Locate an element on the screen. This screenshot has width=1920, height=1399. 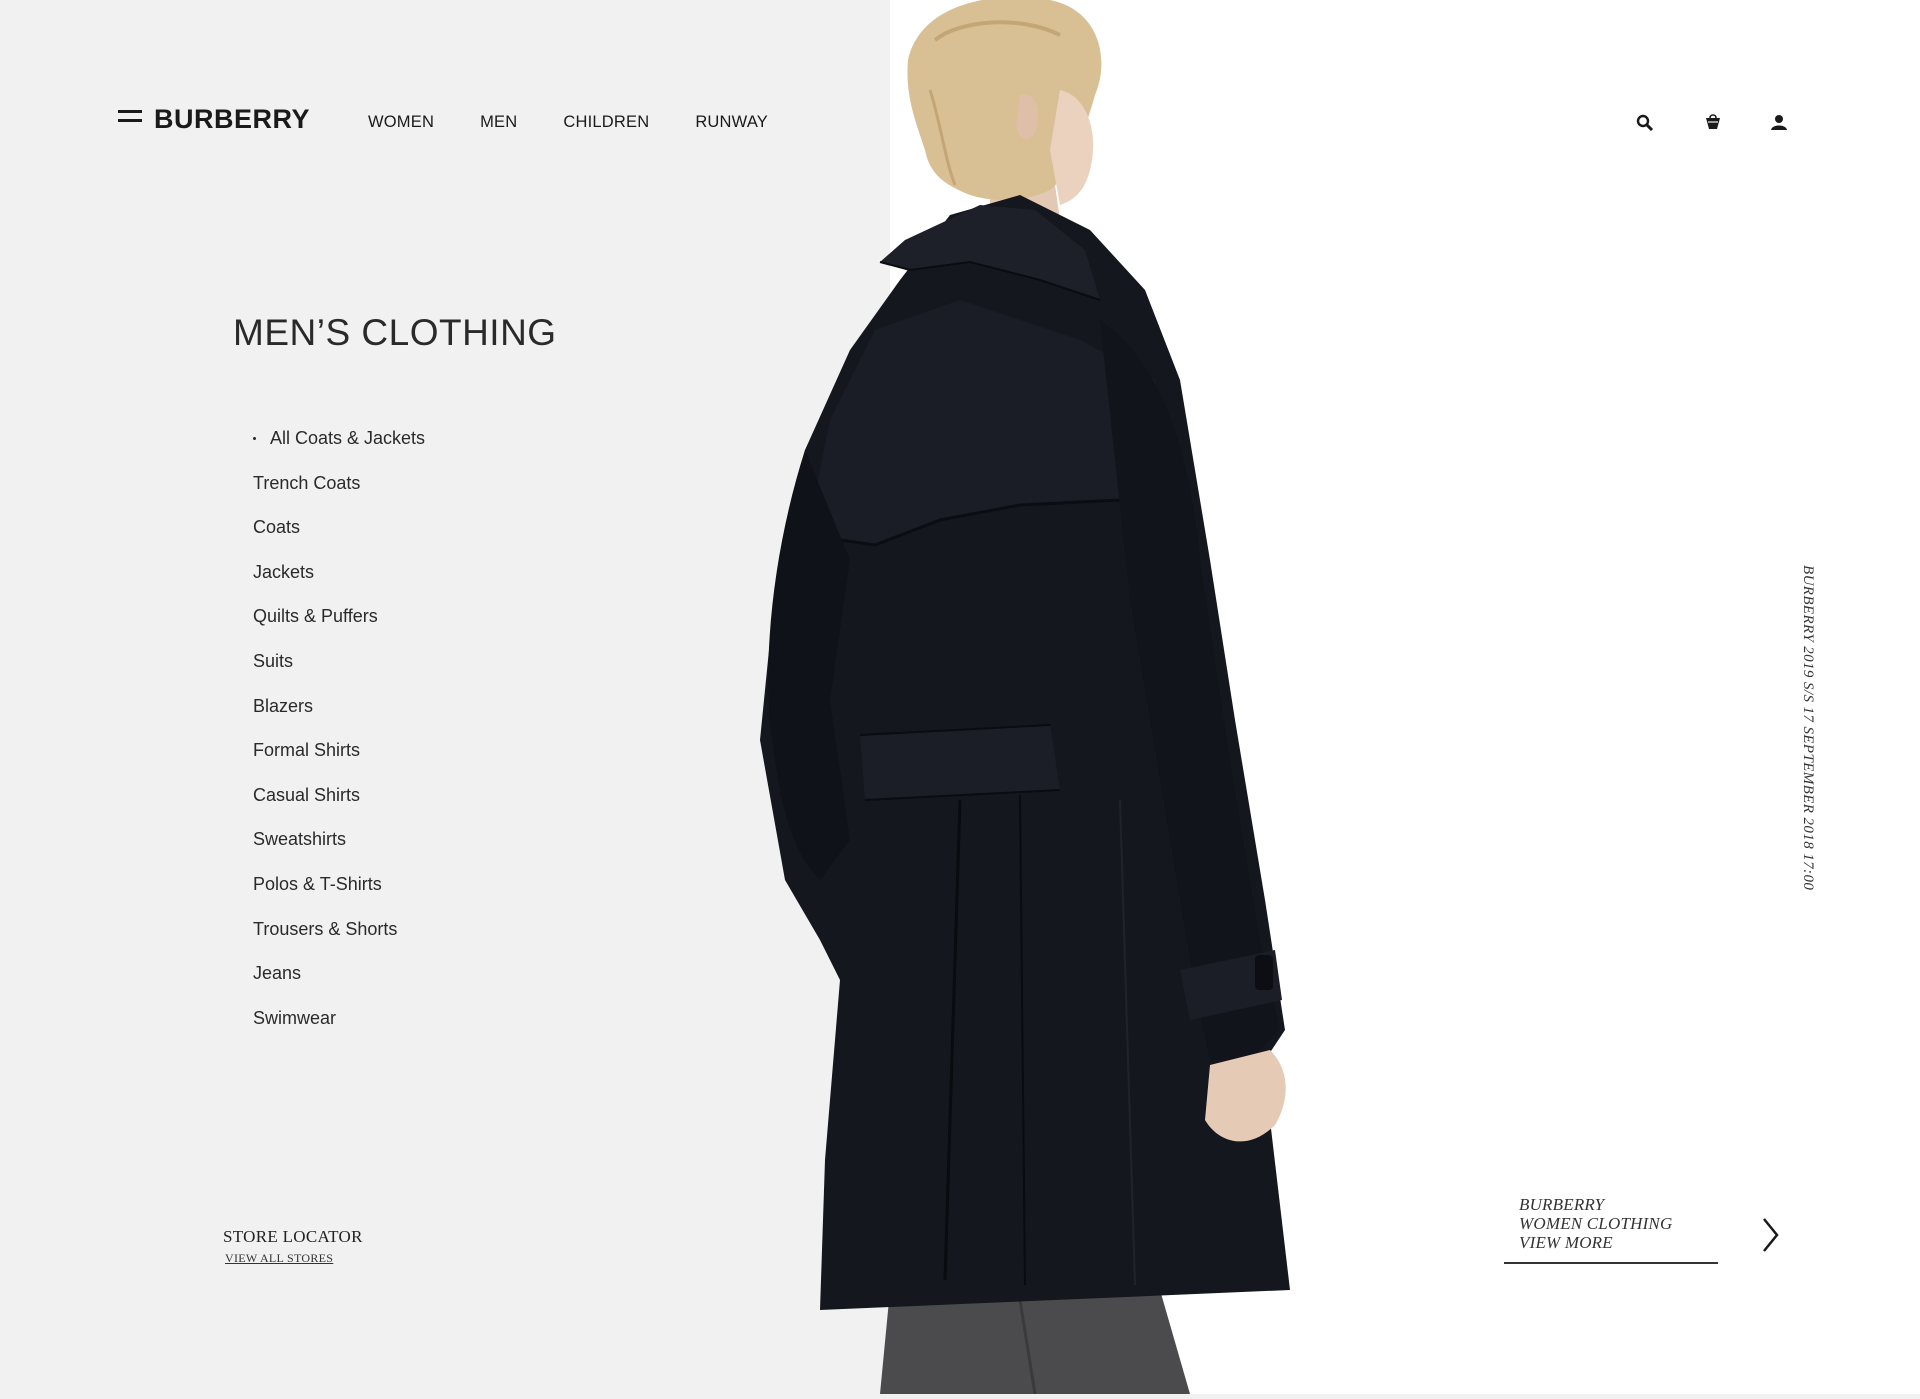
category-title: MEN’S CLOTHING is located at coordinates (395, 332).